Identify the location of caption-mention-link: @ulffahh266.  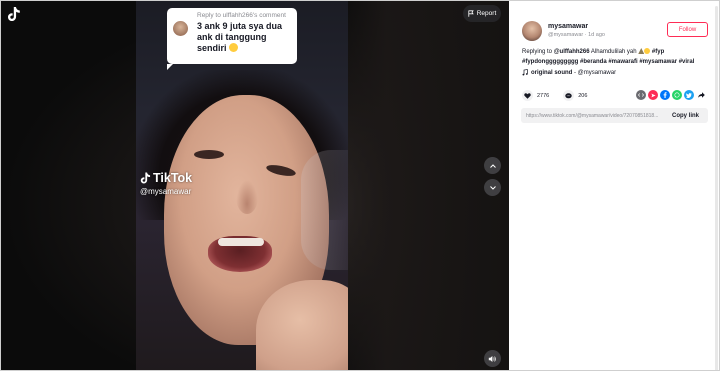
(572, 52).